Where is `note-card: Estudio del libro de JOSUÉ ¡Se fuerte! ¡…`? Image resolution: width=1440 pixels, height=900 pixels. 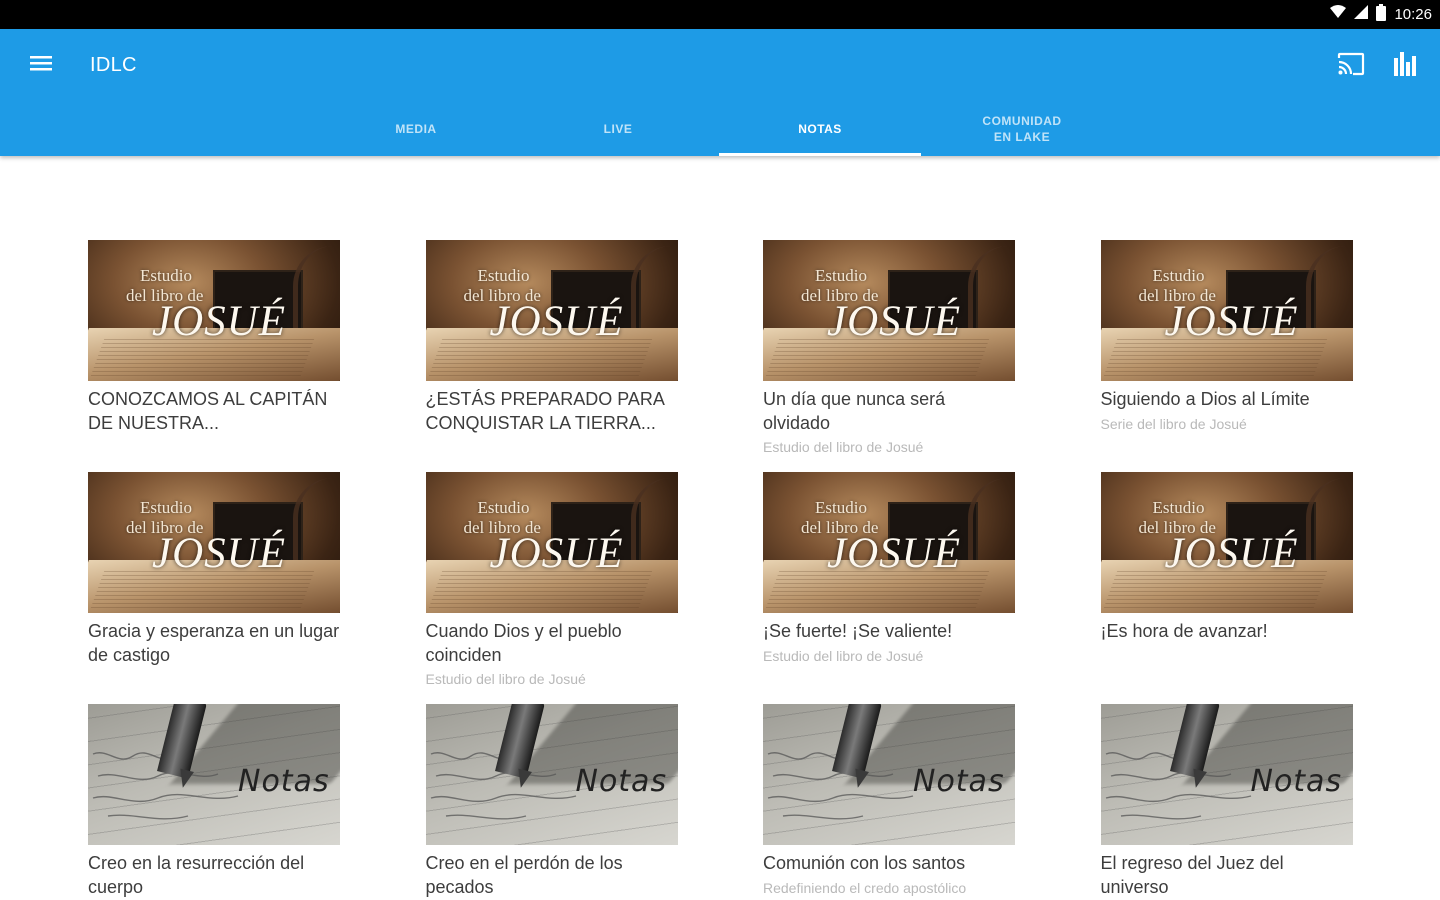 note-card: Estudio del libro de JOSUÉ ¡Se fuerte! ¡… is located at coordinates (889, 588).